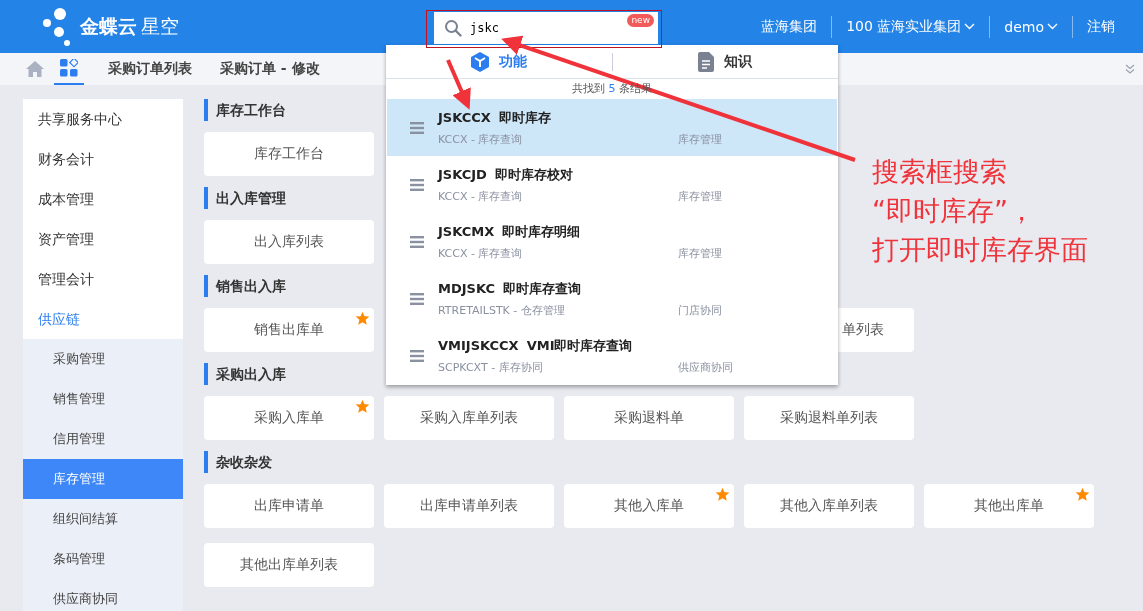 This screenshot has width=1143, height=611. I want to click on menu-card: 销售出库单, so click(289, 330).